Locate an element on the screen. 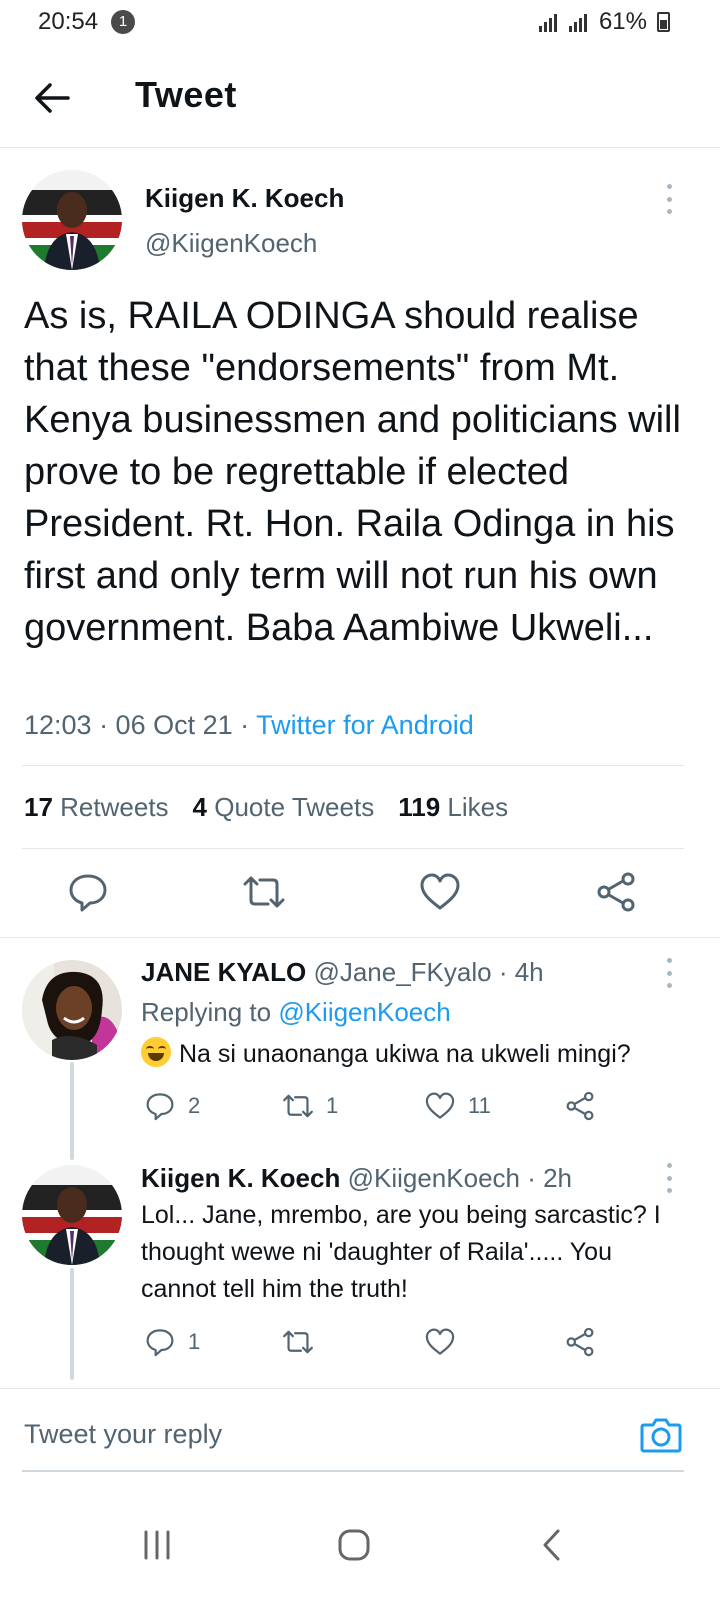  page-title: Tweet is located at coordinates (186, 94).